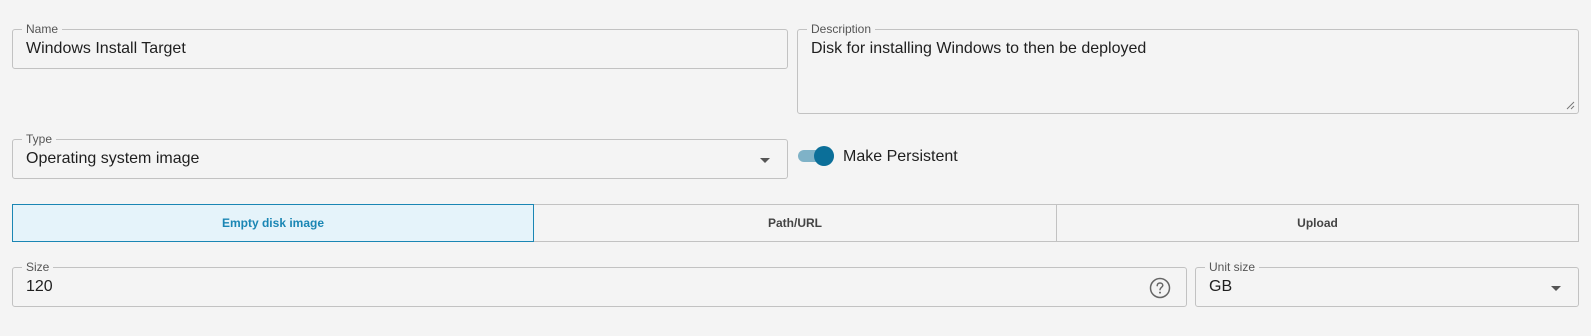 The image size is (1591, 336). What do you see at coordinates (824, 156) in the screenshot?
I see `toggle-thumb` at bounding box center [824, 156].